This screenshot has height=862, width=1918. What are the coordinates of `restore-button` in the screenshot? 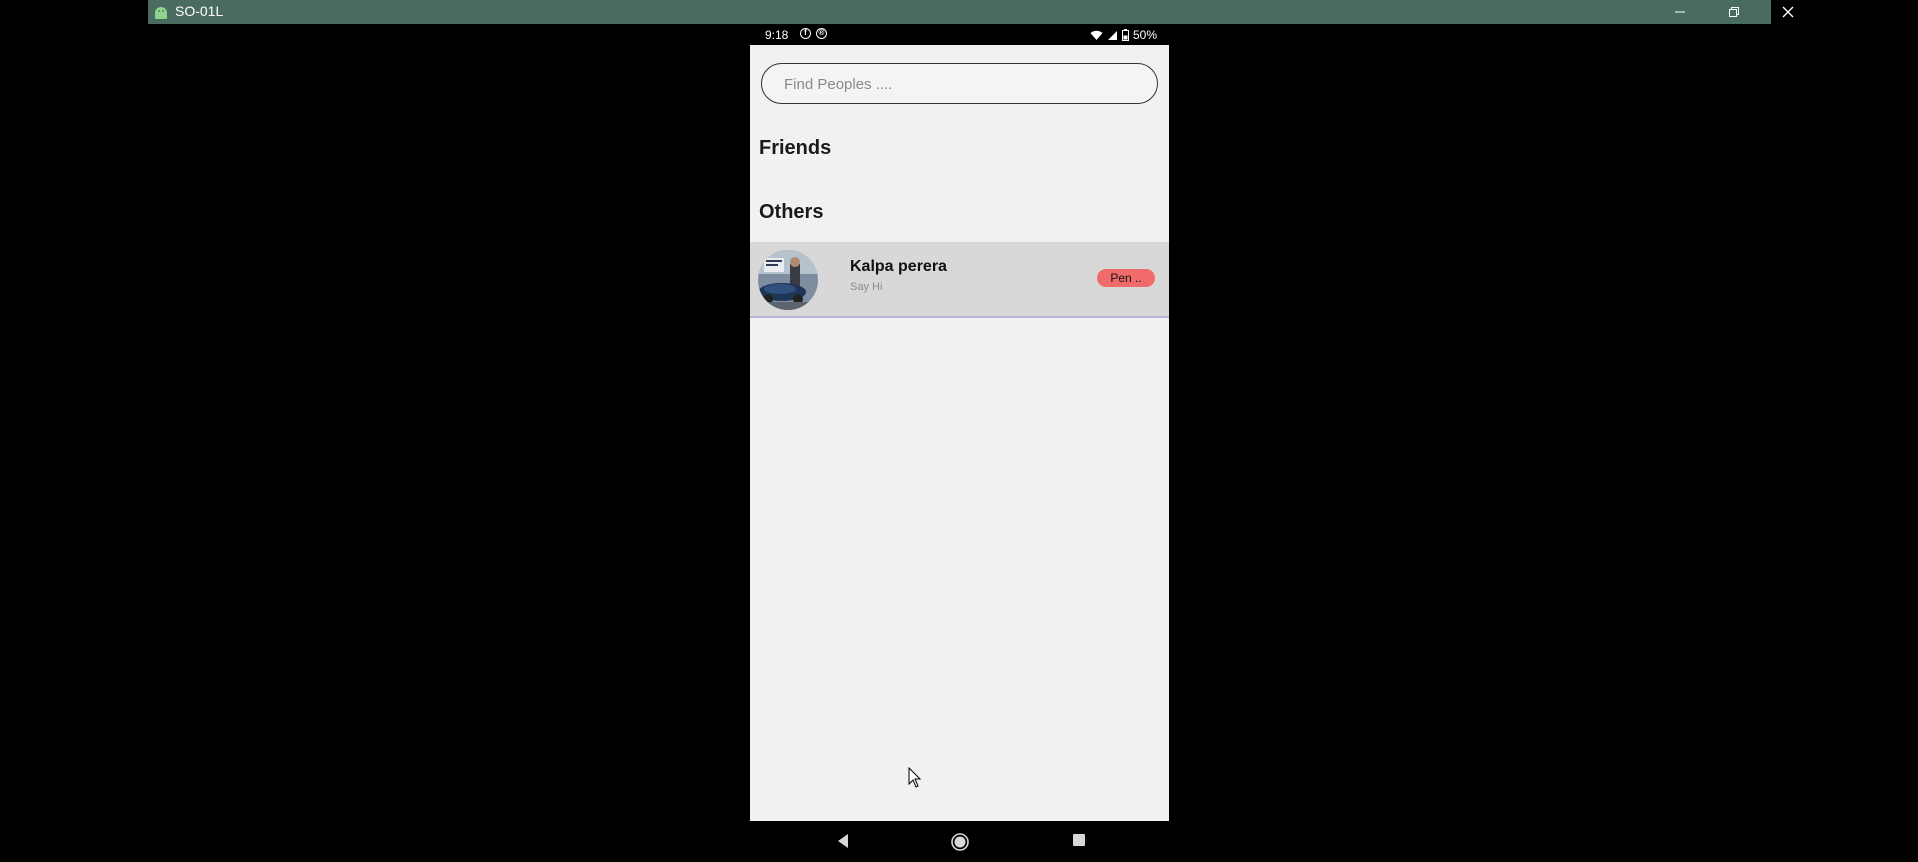 It's located at (1734, 12).